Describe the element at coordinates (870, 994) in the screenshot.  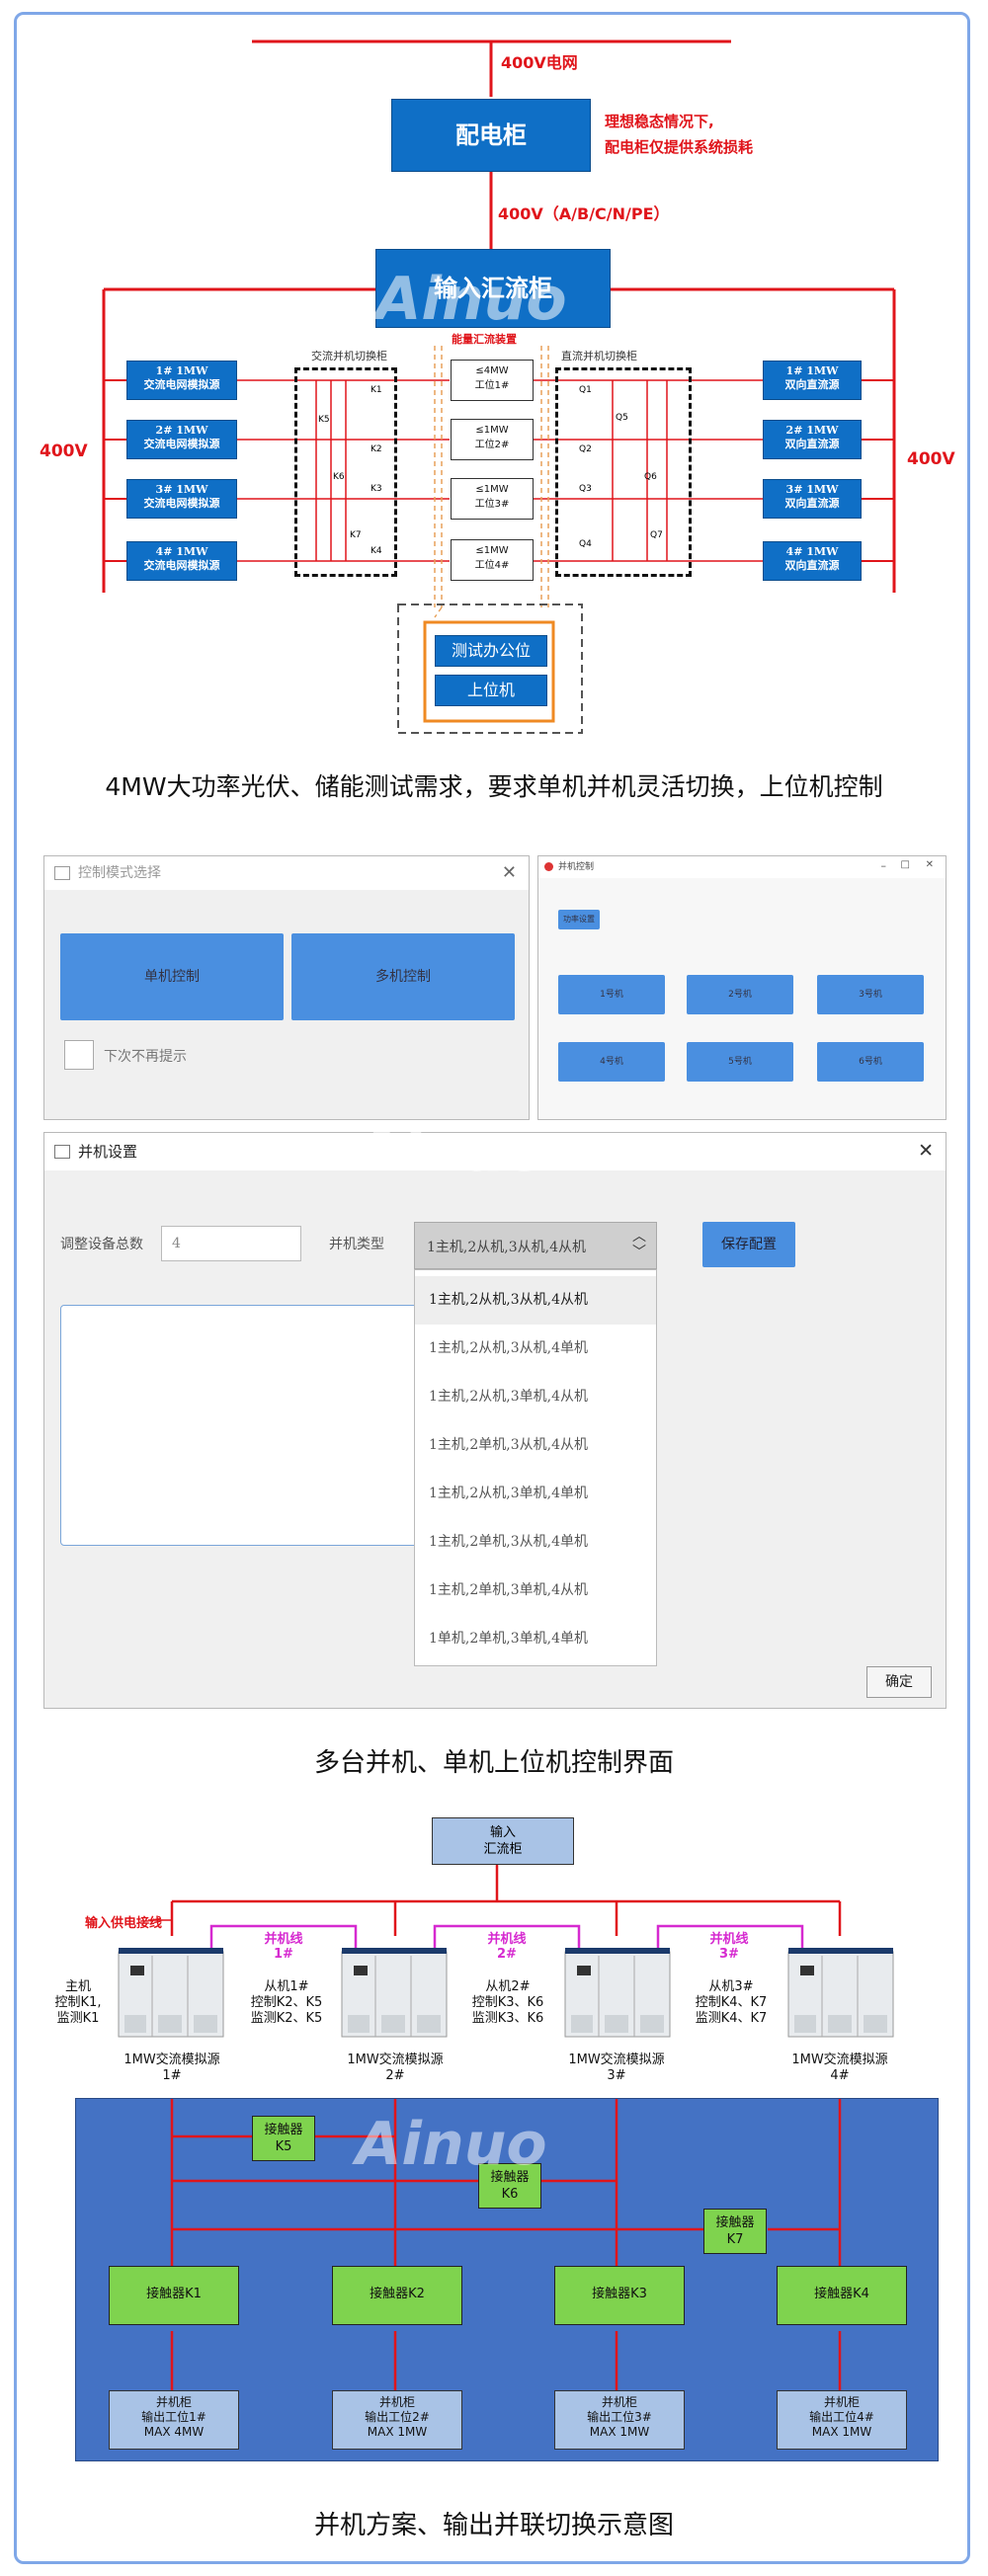
I see `unit-3-button: 3号机` at that location.